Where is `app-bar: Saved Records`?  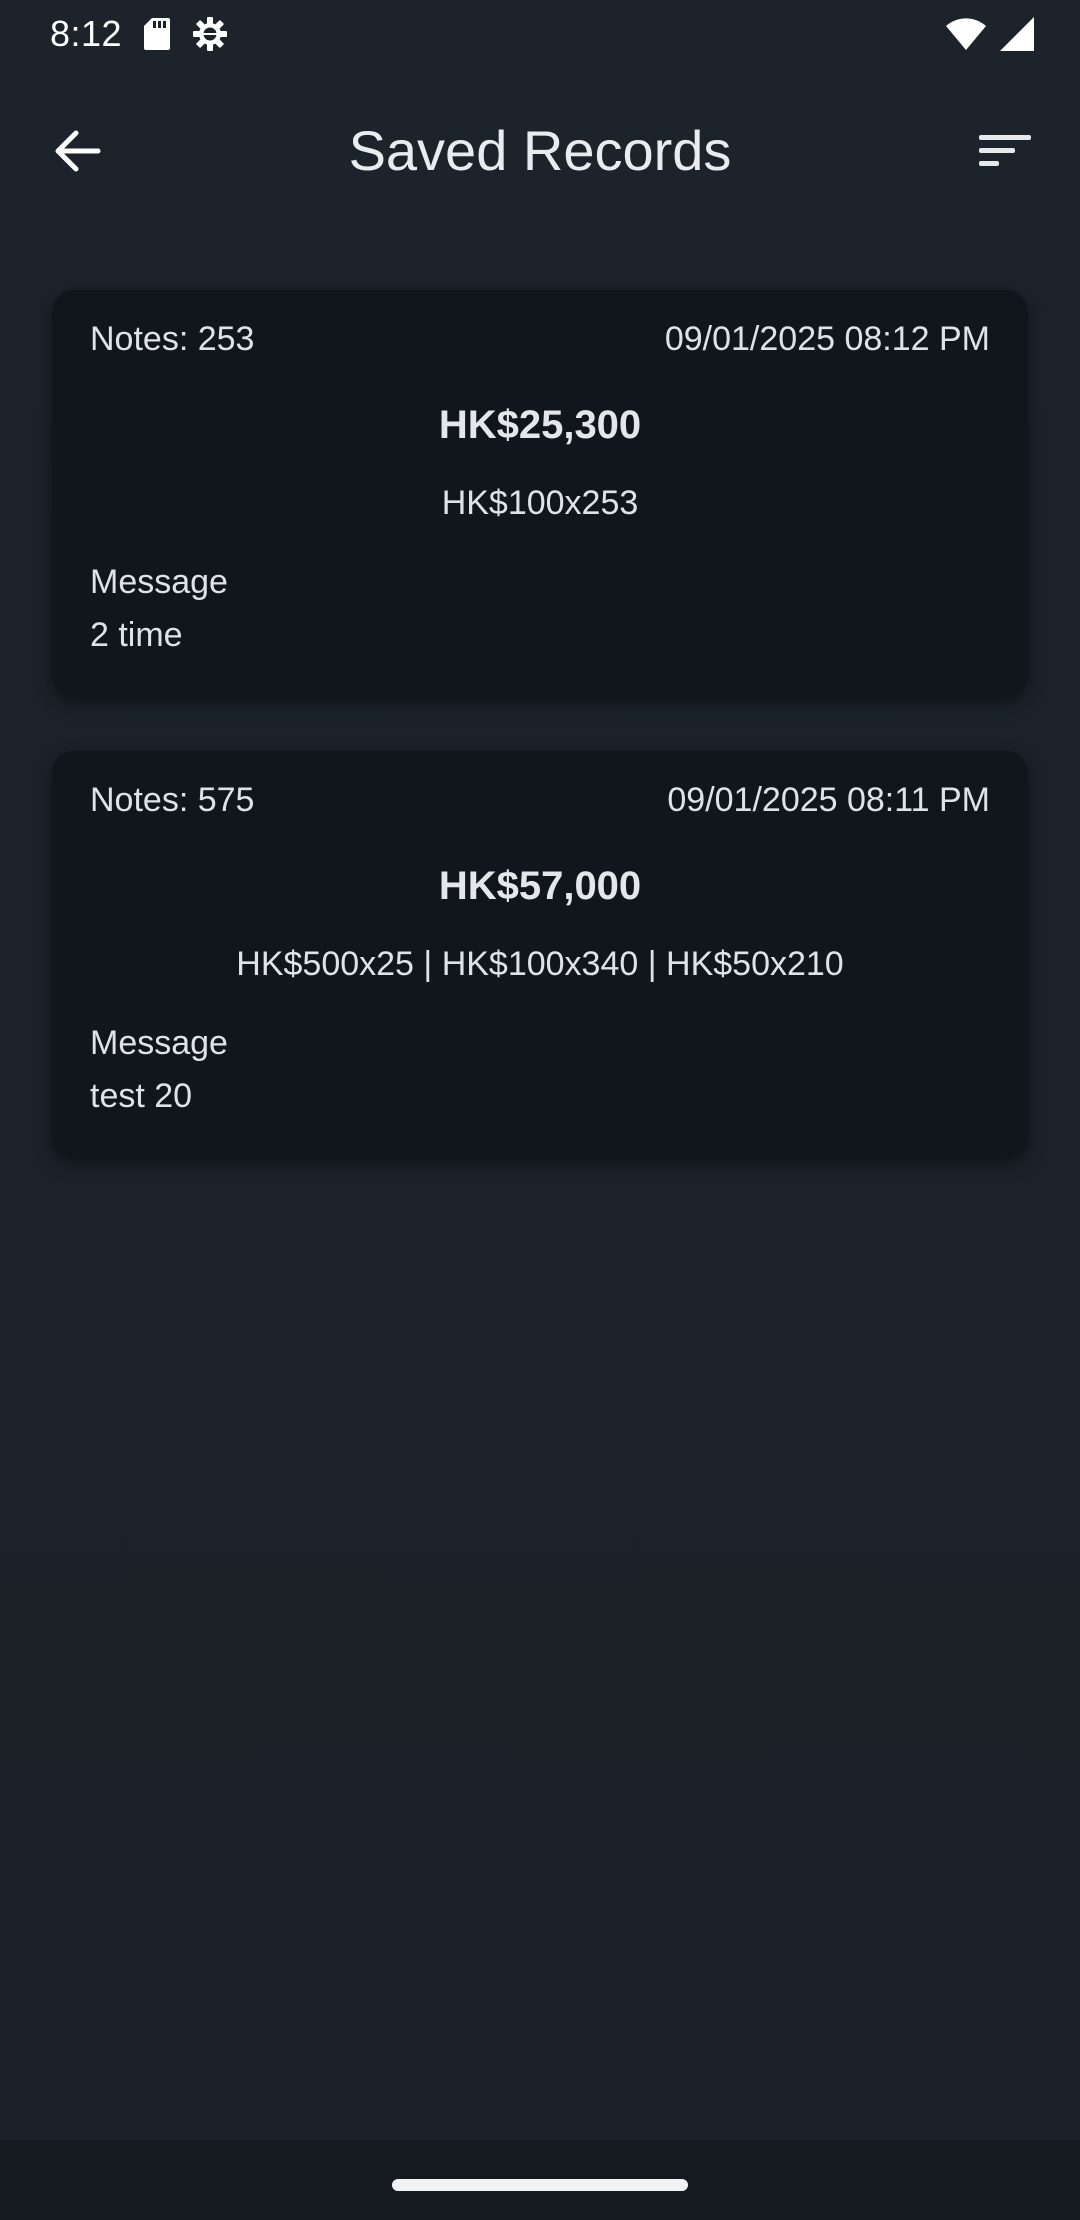
app-bar: Saved Records is located at coordinates (540, 153).